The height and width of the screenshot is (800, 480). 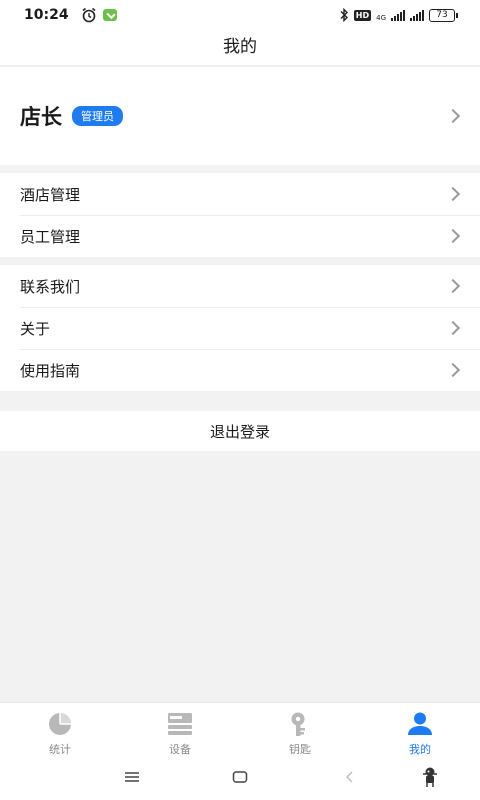 What do you see at coordinates (240, 370) in the screenshot?
I see `menu-item-user-guide: 使用指南` at bounding box center [240, 370].